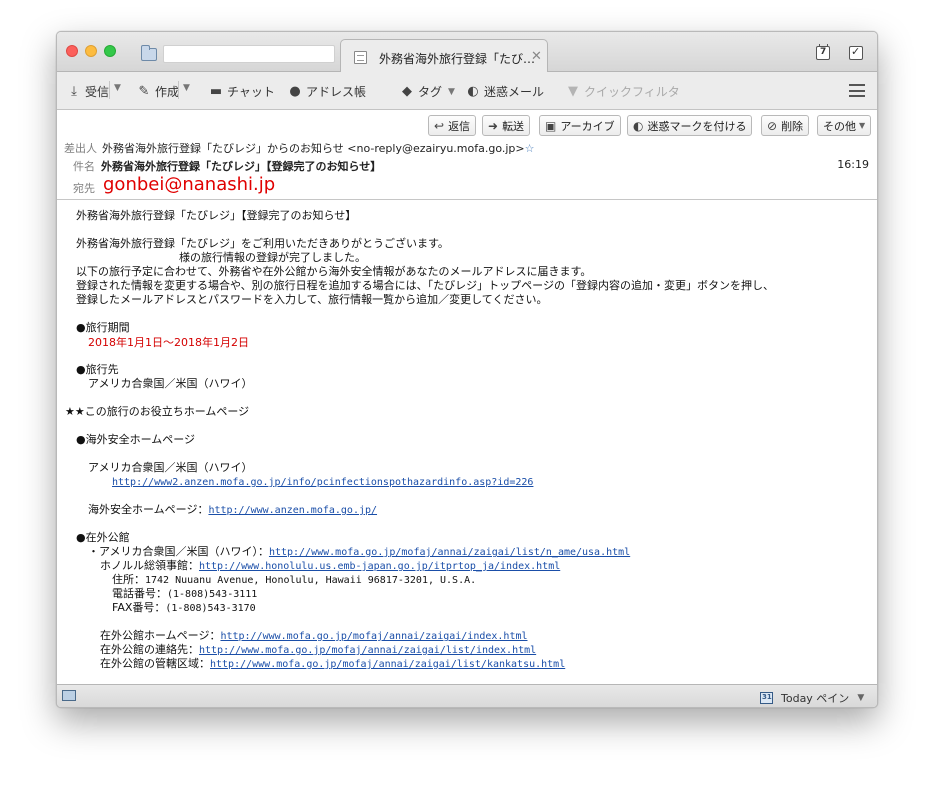  Describe the element at coordinates (91, 51) in the screenshot. I see `window-minimize-button` at that location.